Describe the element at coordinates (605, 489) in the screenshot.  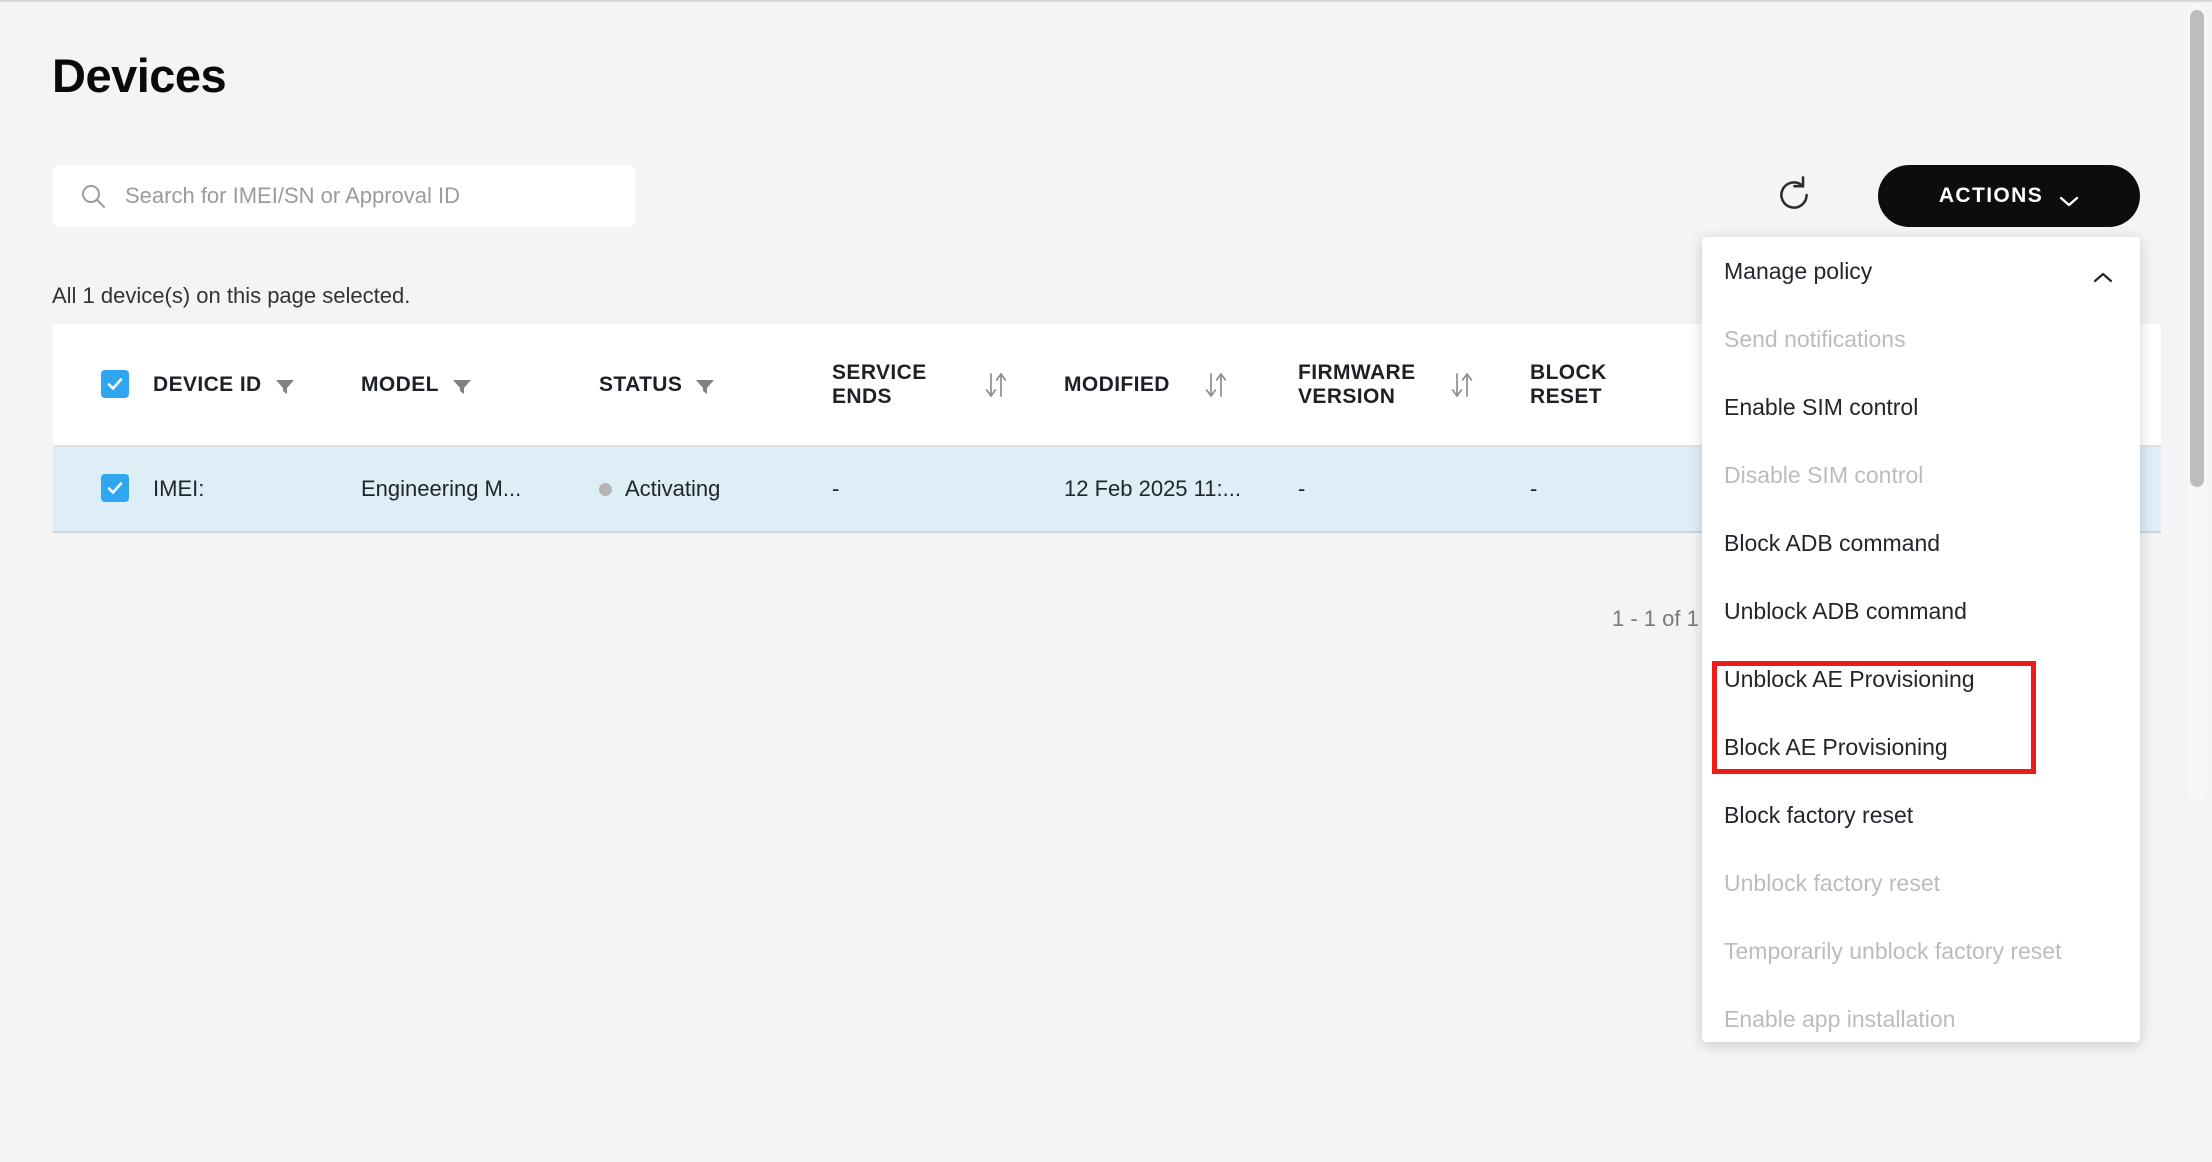
I see `status-dot-icon` at that location.